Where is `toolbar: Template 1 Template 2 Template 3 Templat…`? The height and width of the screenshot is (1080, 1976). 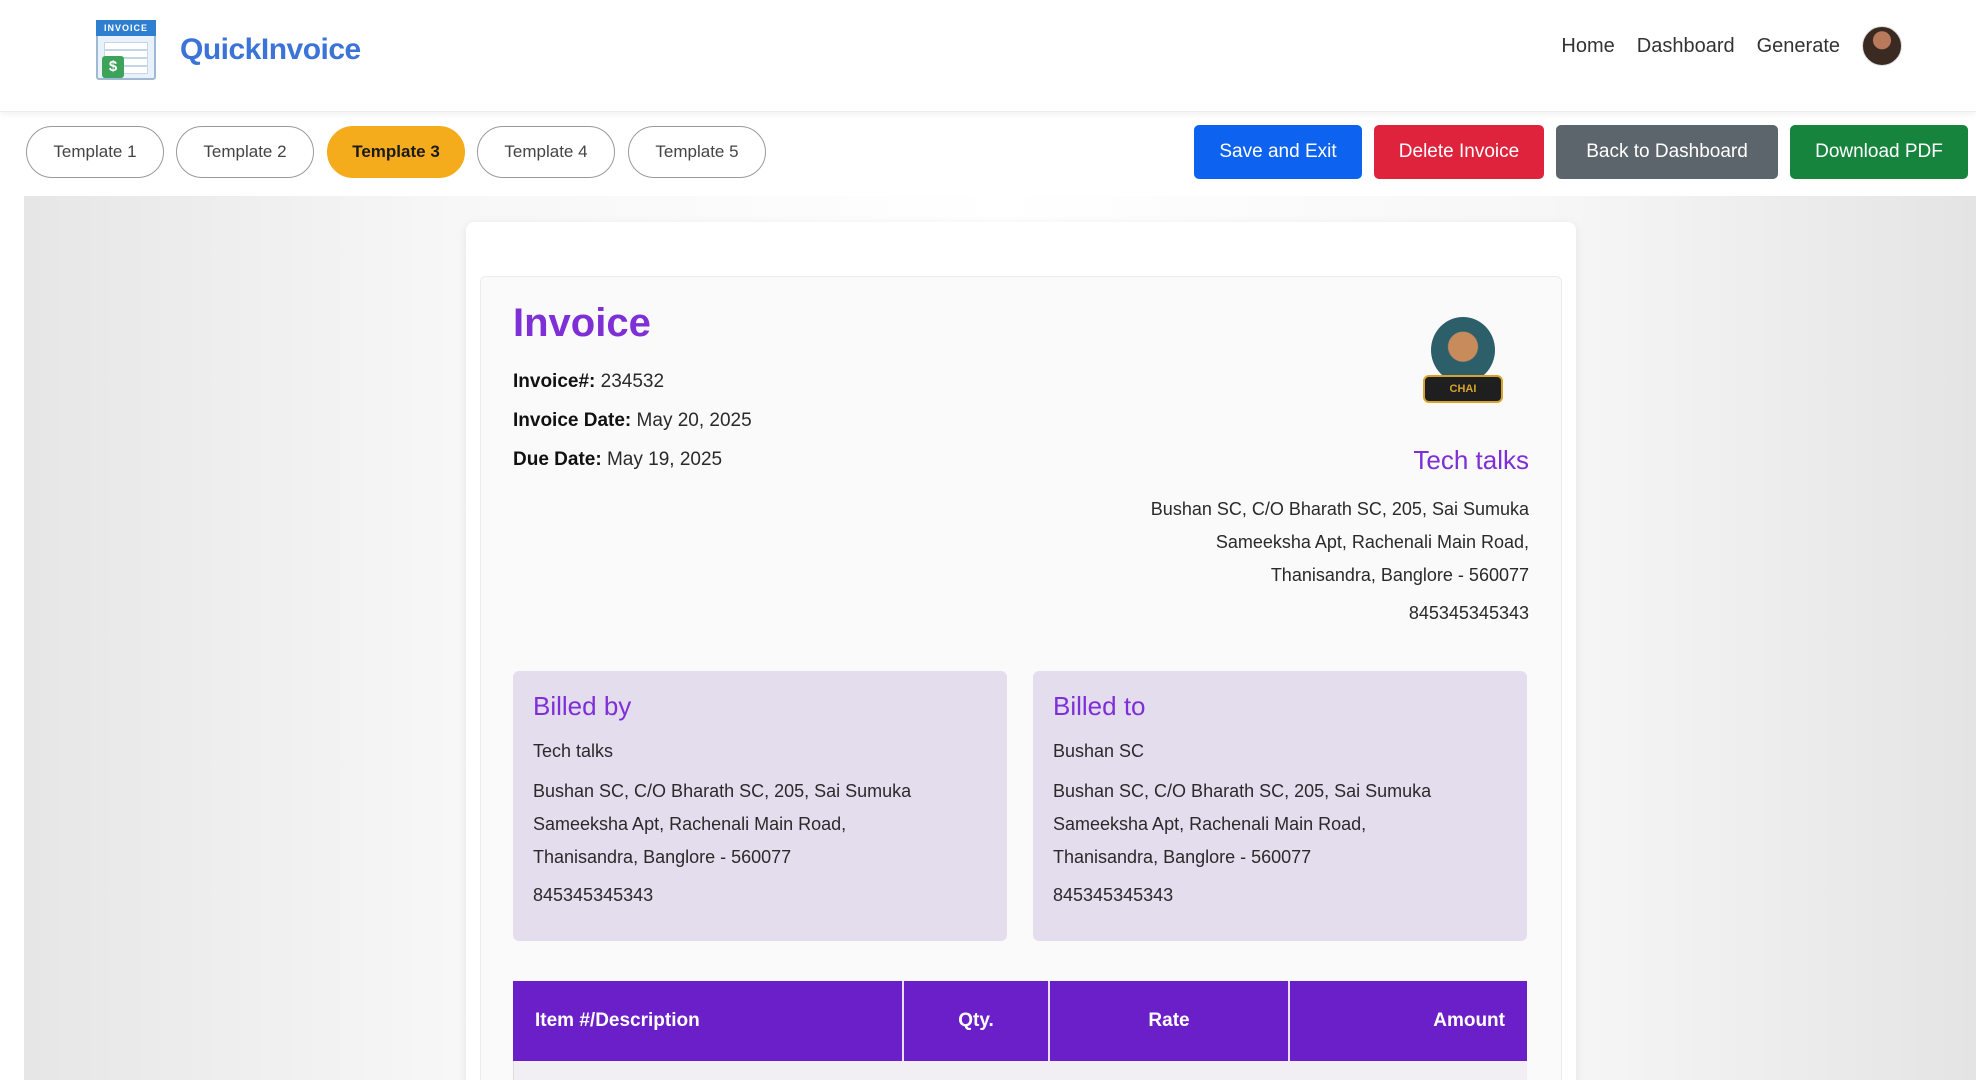 toolbar: Template 1 Template 2 Template 3 Templat… is located at coordinates (988, 153).